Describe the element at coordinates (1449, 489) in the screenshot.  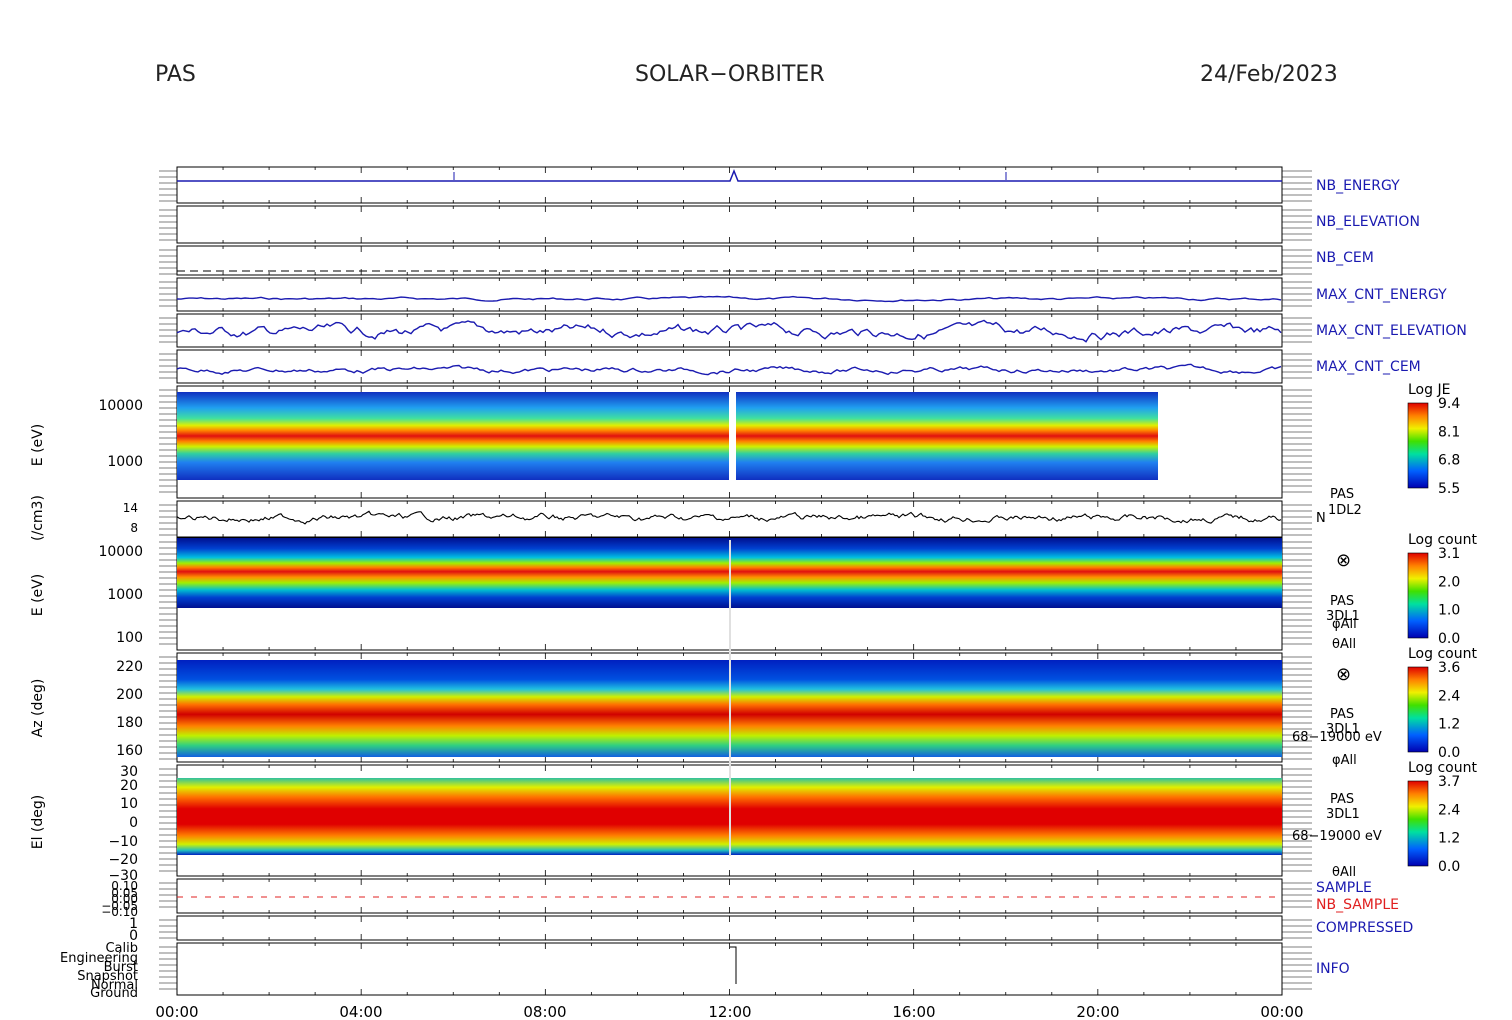
I see `colorbar-tick: 5.5` at that location.